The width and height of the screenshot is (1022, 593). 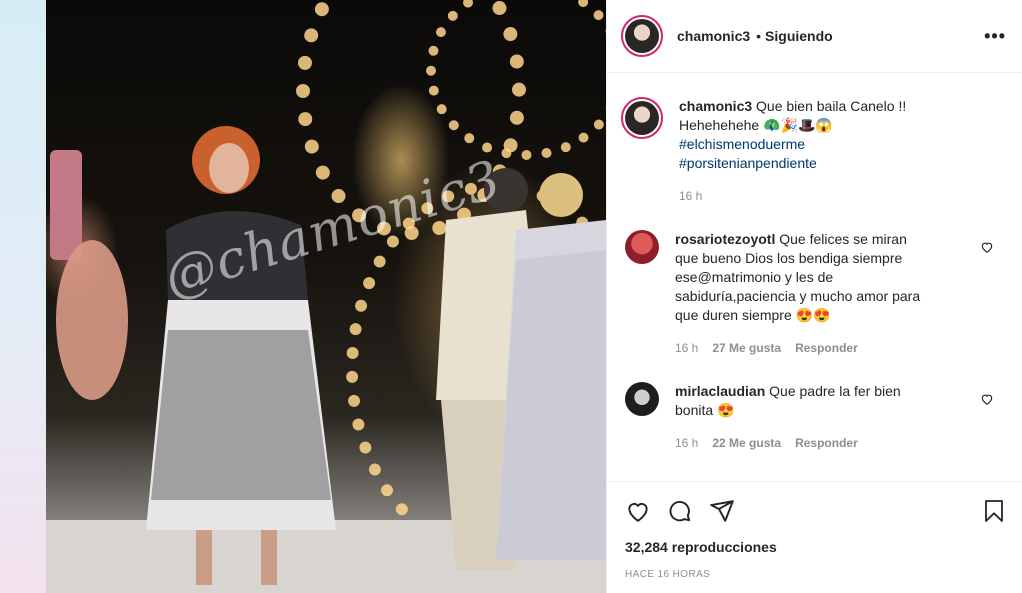 What do you see at coordinates (642, 118) in the screenshot?
I see `caption-avatar` at bounding box center [642, 118].